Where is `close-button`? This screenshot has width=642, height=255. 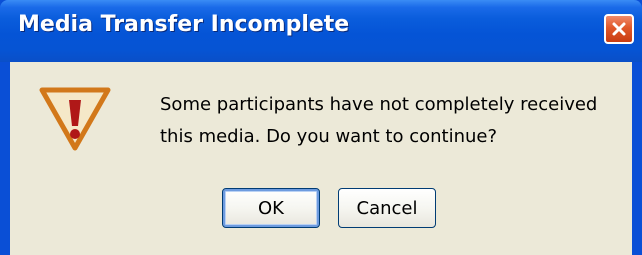
close-button is located at coordinates (619, 29).